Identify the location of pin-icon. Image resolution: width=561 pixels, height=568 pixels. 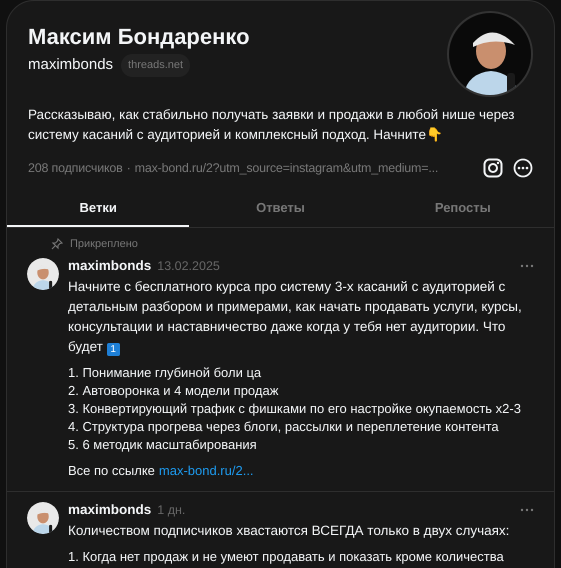
(57, 244).